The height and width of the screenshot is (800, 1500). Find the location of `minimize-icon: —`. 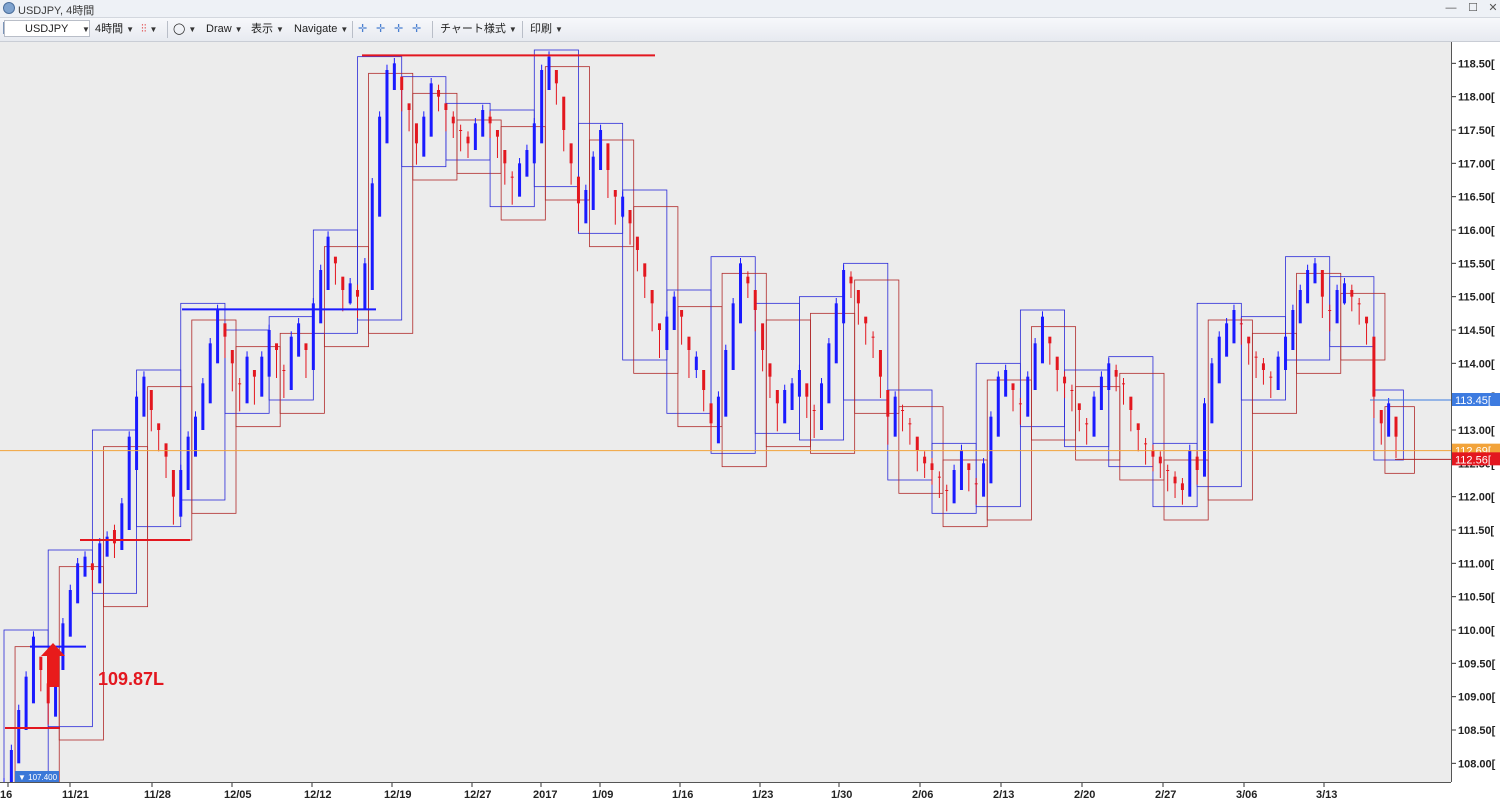

minimize-icon: — is located at coordinates (1451, 8).